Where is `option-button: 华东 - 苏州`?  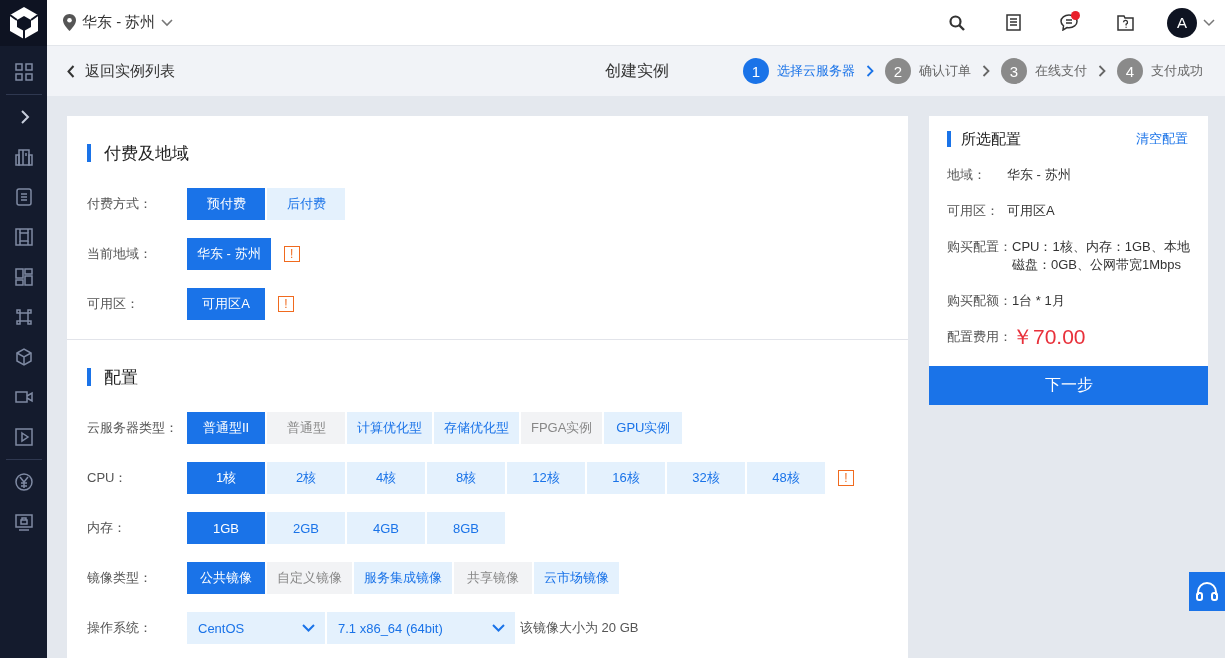 option-button: 华东 - 苏州 is located at coordinates (229, 254).